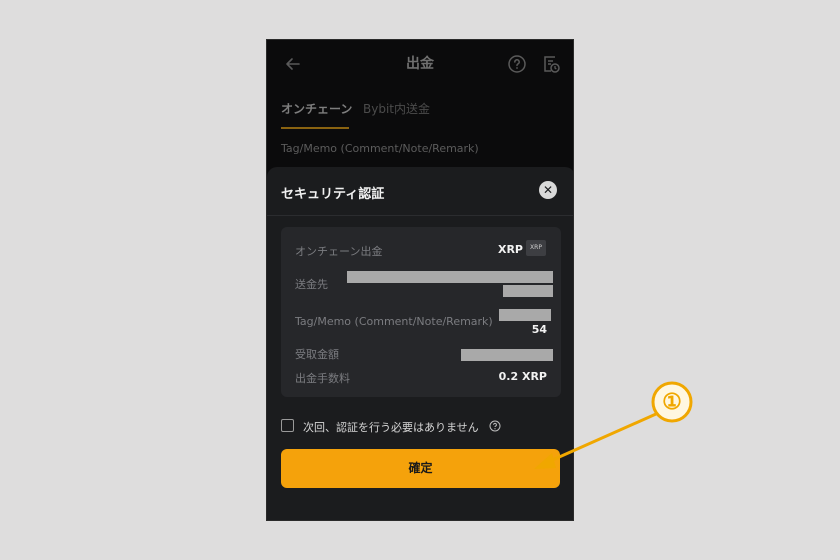  I want to click on received-amount-redacted, so click(507, 355).